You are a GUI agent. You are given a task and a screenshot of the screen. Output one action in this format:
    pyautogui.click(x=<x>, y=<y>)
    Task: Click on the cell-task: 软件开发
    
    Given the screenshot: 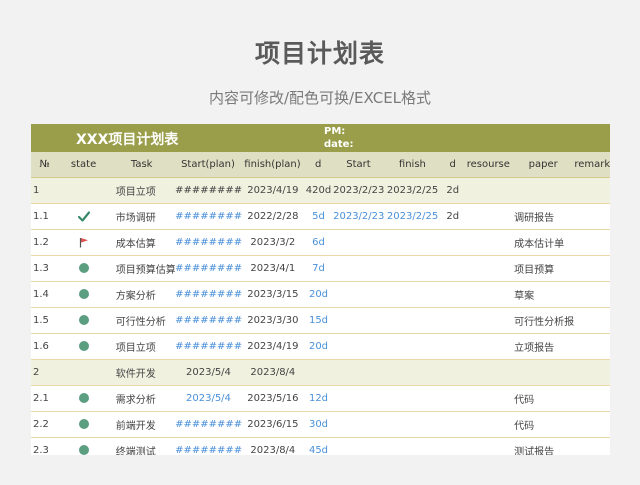 What is the action you would take?
    pyautogui.click(x=142, y=372)
    